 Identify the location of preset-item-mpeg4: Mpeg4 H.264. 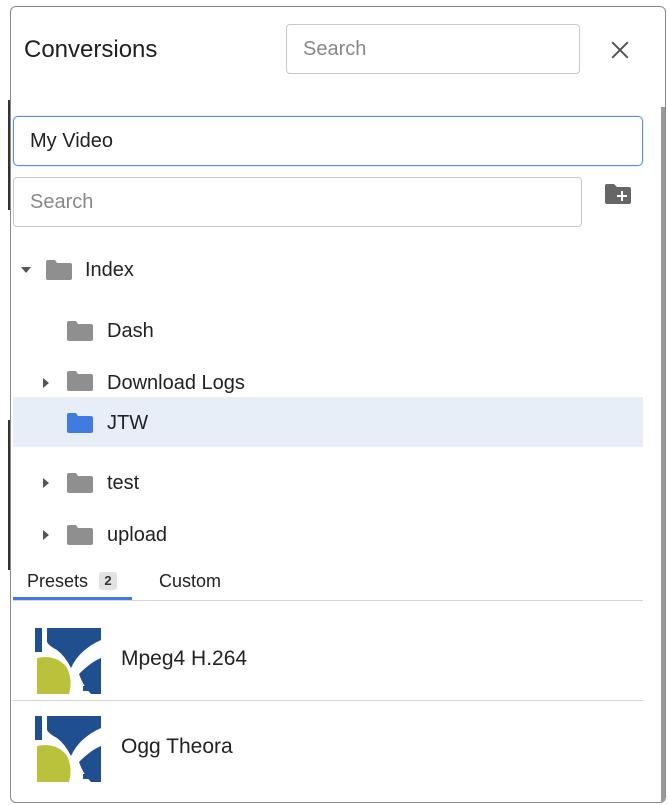
(328, 657).